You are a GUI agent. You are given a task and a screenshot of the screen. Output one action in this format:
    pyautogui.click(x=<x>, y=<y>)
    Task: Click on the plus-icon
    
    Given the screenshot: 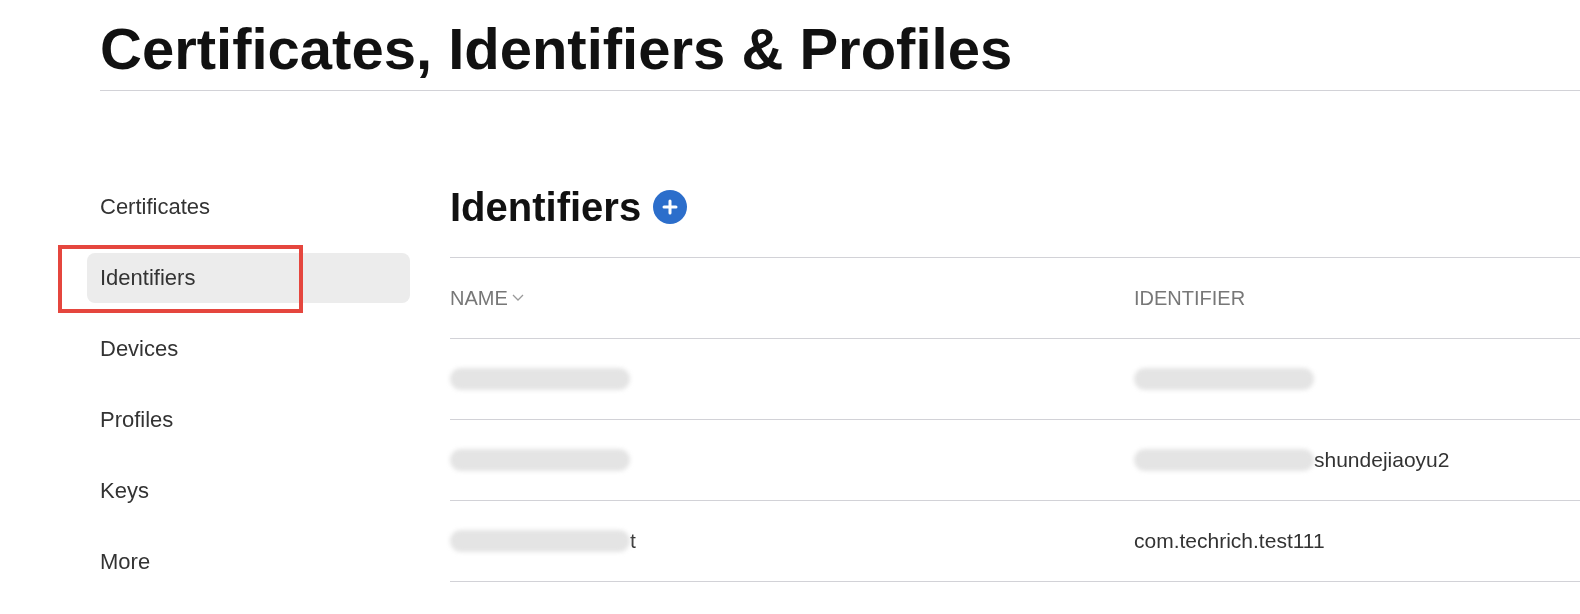 What is the action you would take?
    pyautogui.click(x=670, y=207)
    